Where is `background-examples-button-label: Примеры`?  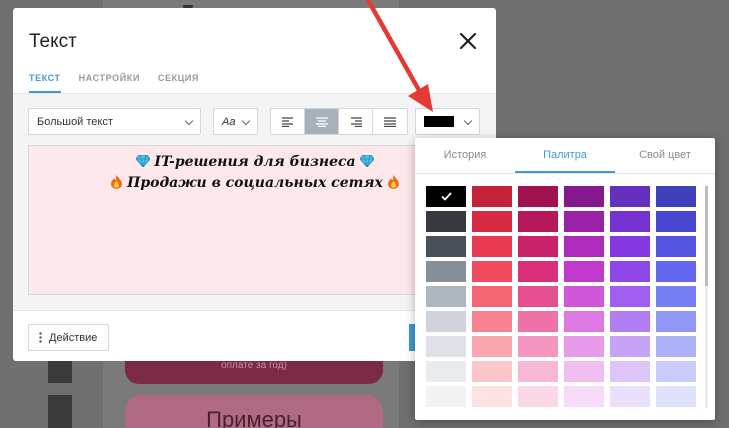
background-examples-button-label: Примеры is located at coordinates (254, 417).